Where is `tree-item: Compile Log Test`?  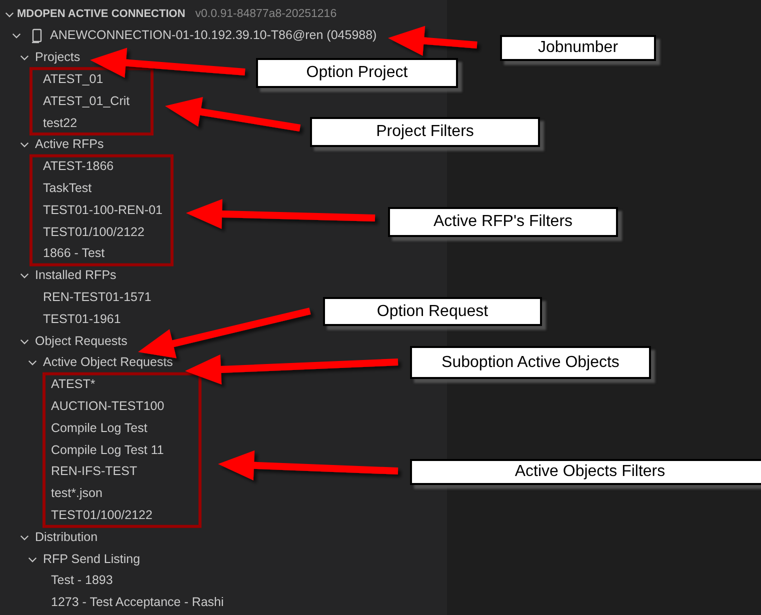 tree-item: Compile Log Test is located at coordinates (99, 428).